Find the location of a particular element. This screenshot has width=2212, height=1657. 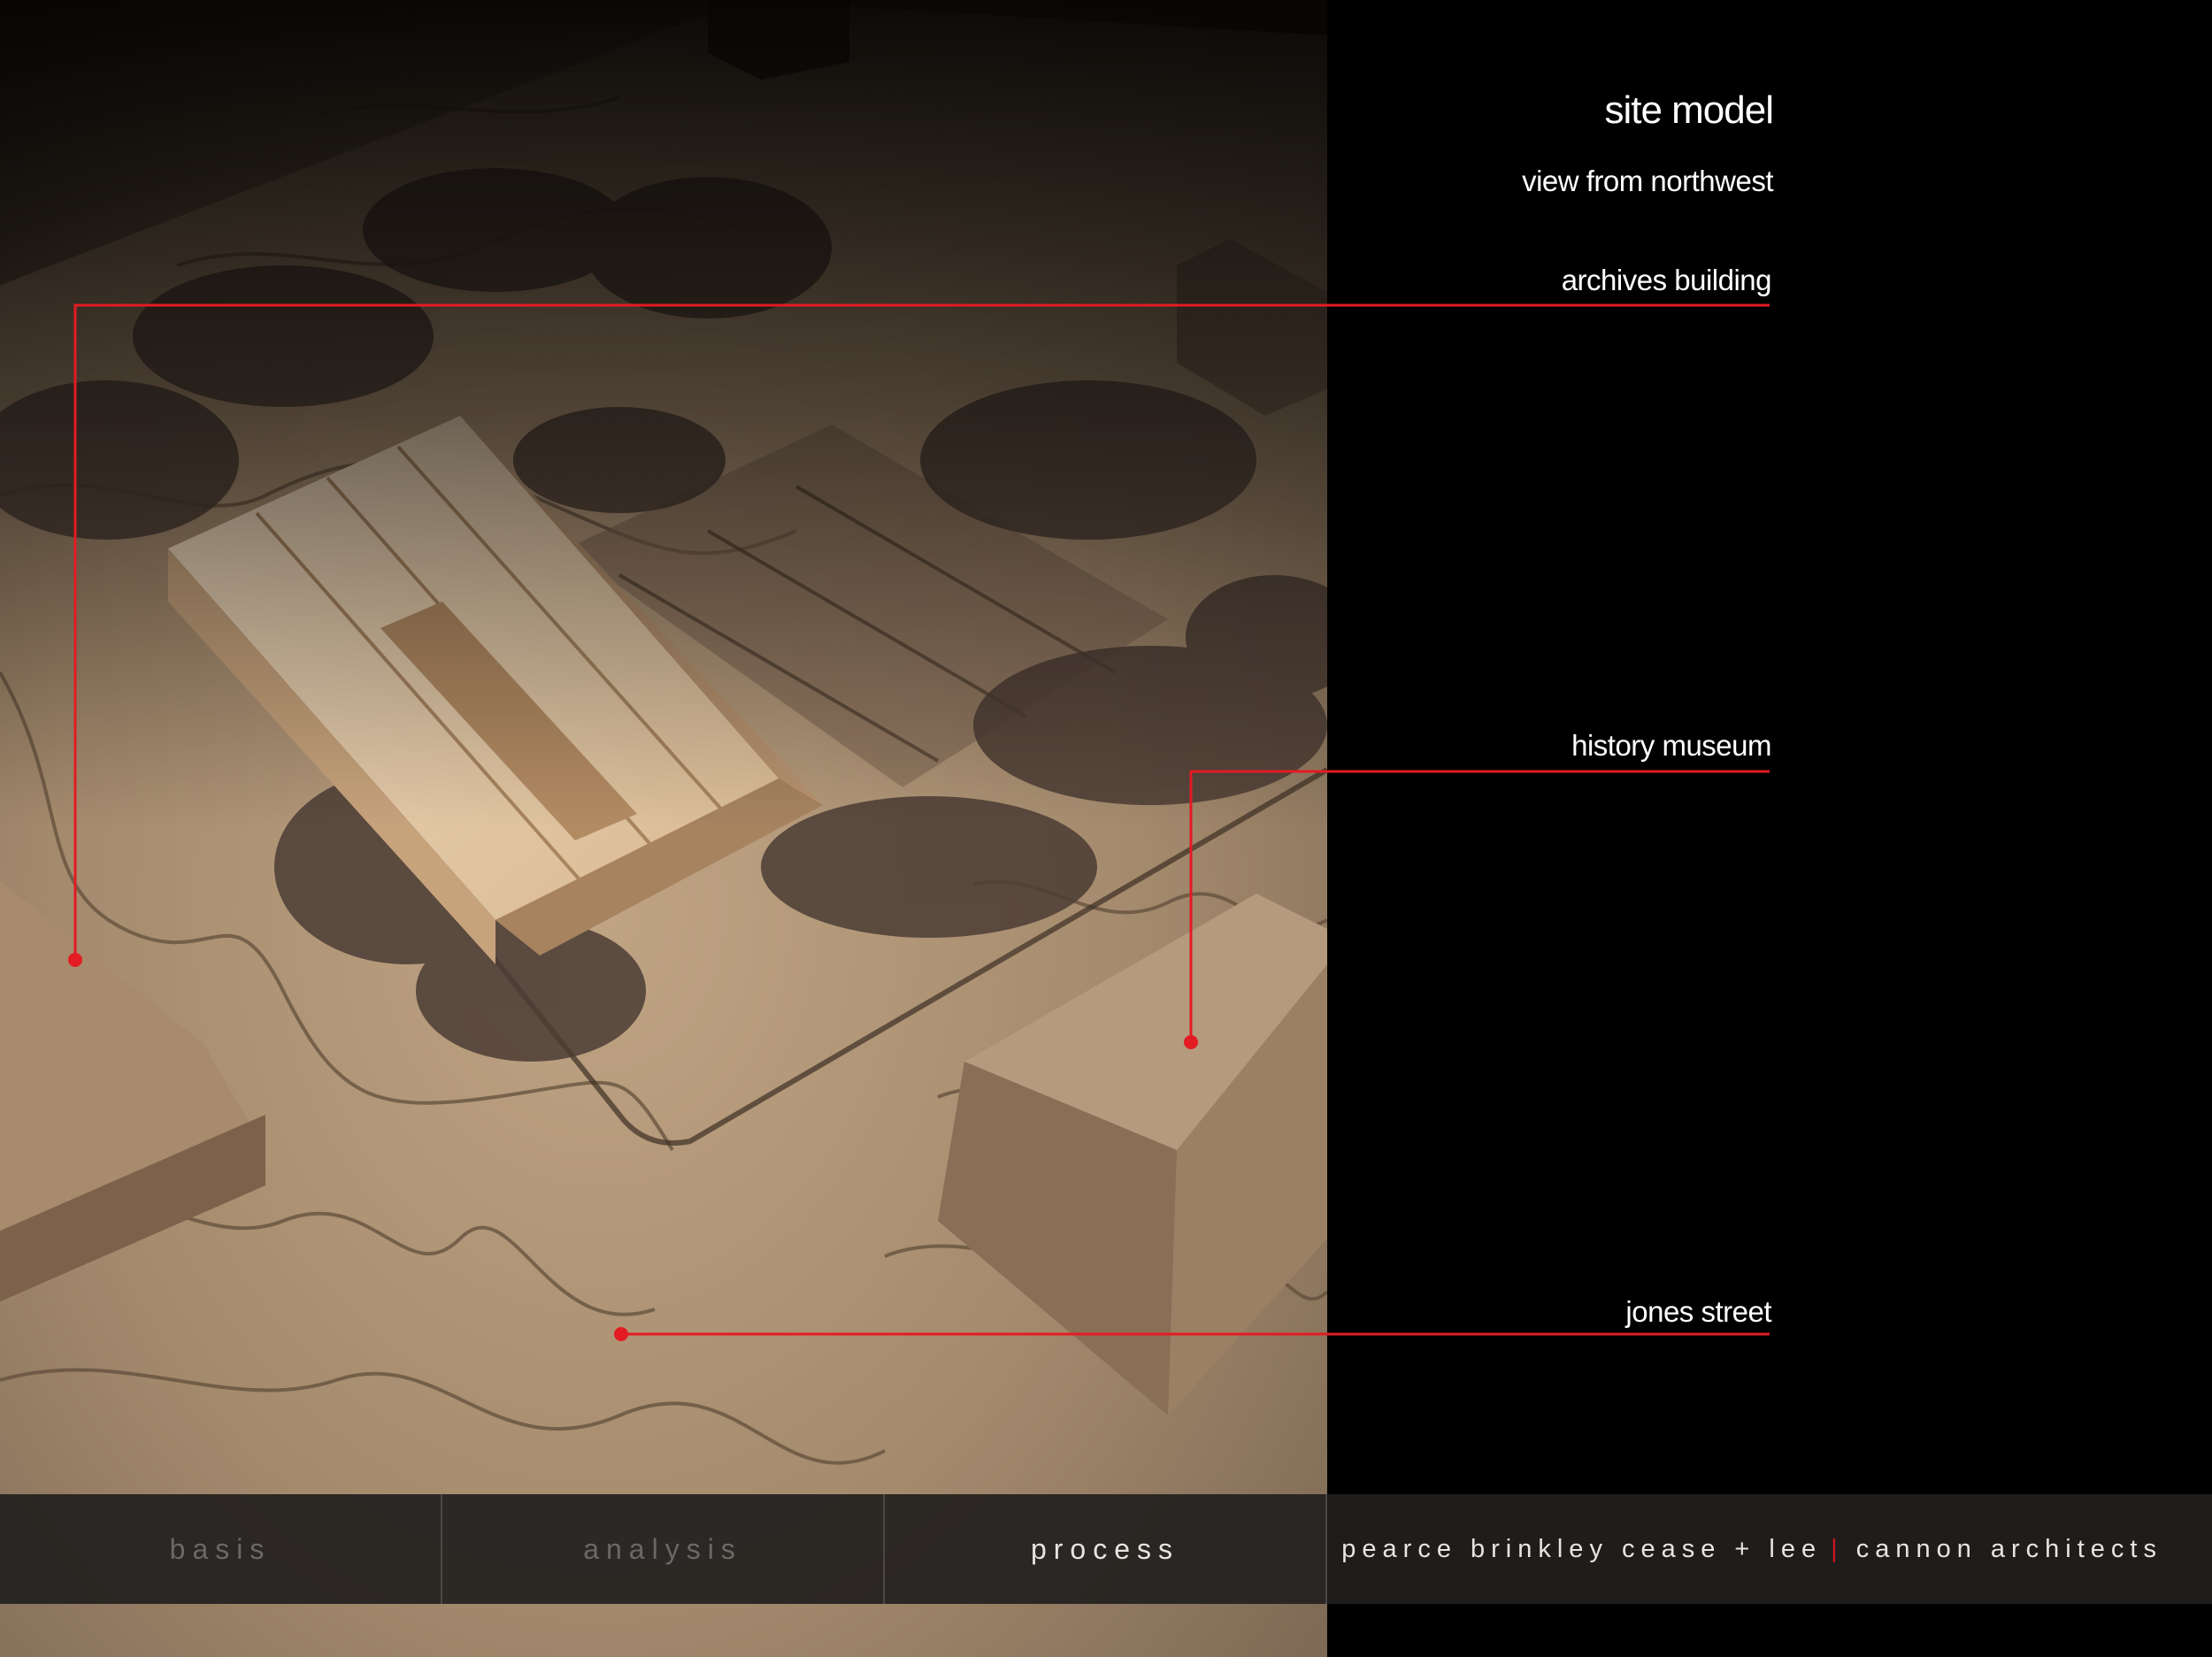

callout-label-jones-street: jones street is located at coordinates (1698, 1311).